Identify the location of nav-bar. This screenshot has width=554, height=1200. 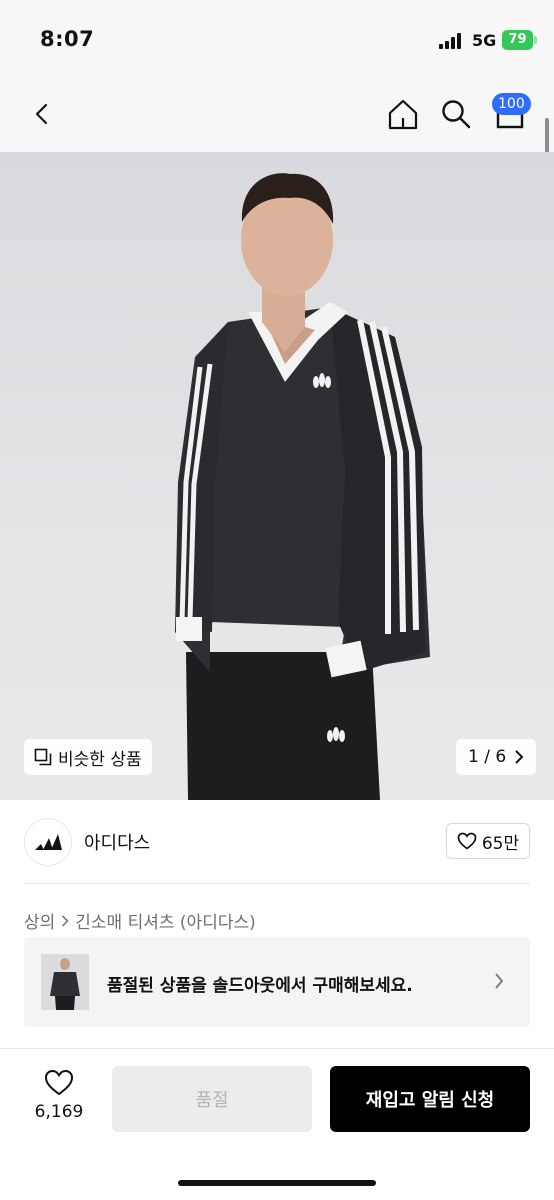
(277, 117).